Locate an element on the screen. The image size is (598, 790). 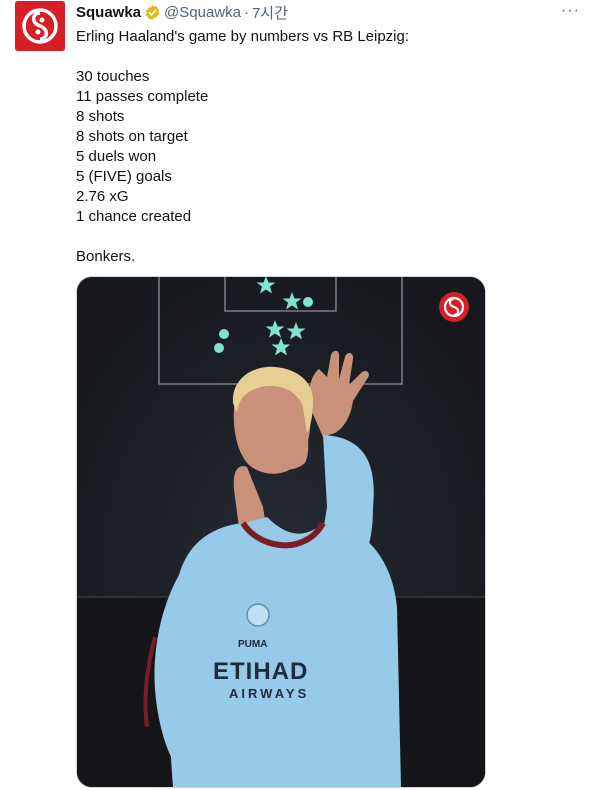
tweet-line: 1 chance created is located at coordinates (134, 216).